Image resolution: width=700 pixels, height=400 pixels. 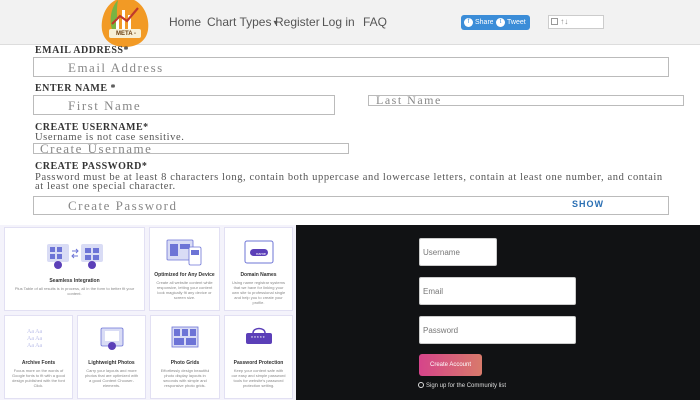 What do you see at coordinates (91, 166) in the screenshot?
I see `password-label: CREATE PASSWORD*` at bounding box center [91, 166].